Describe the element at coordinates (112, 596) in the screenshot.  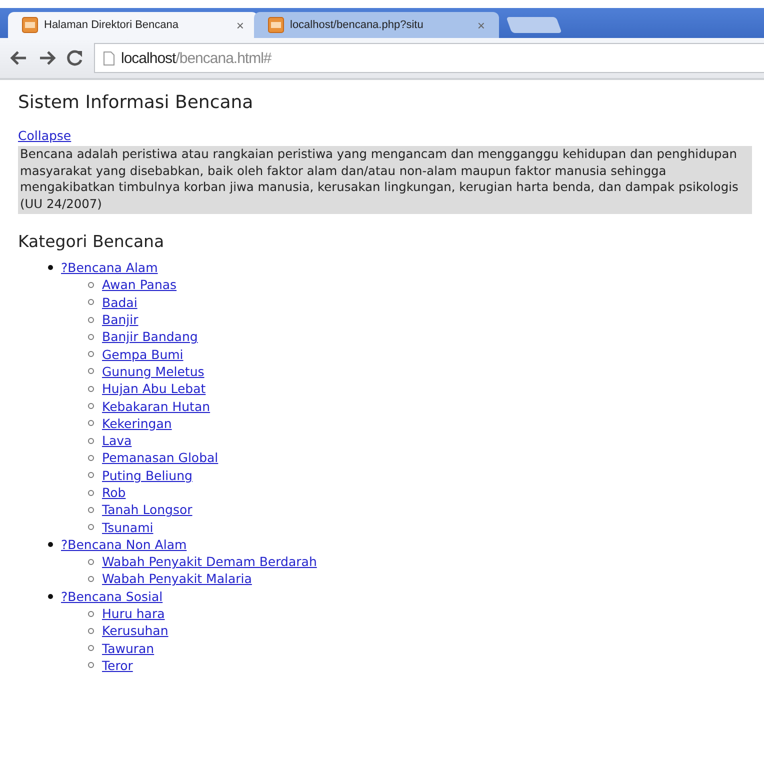
I see `category-link: ?Bencana Sosial` at that location.